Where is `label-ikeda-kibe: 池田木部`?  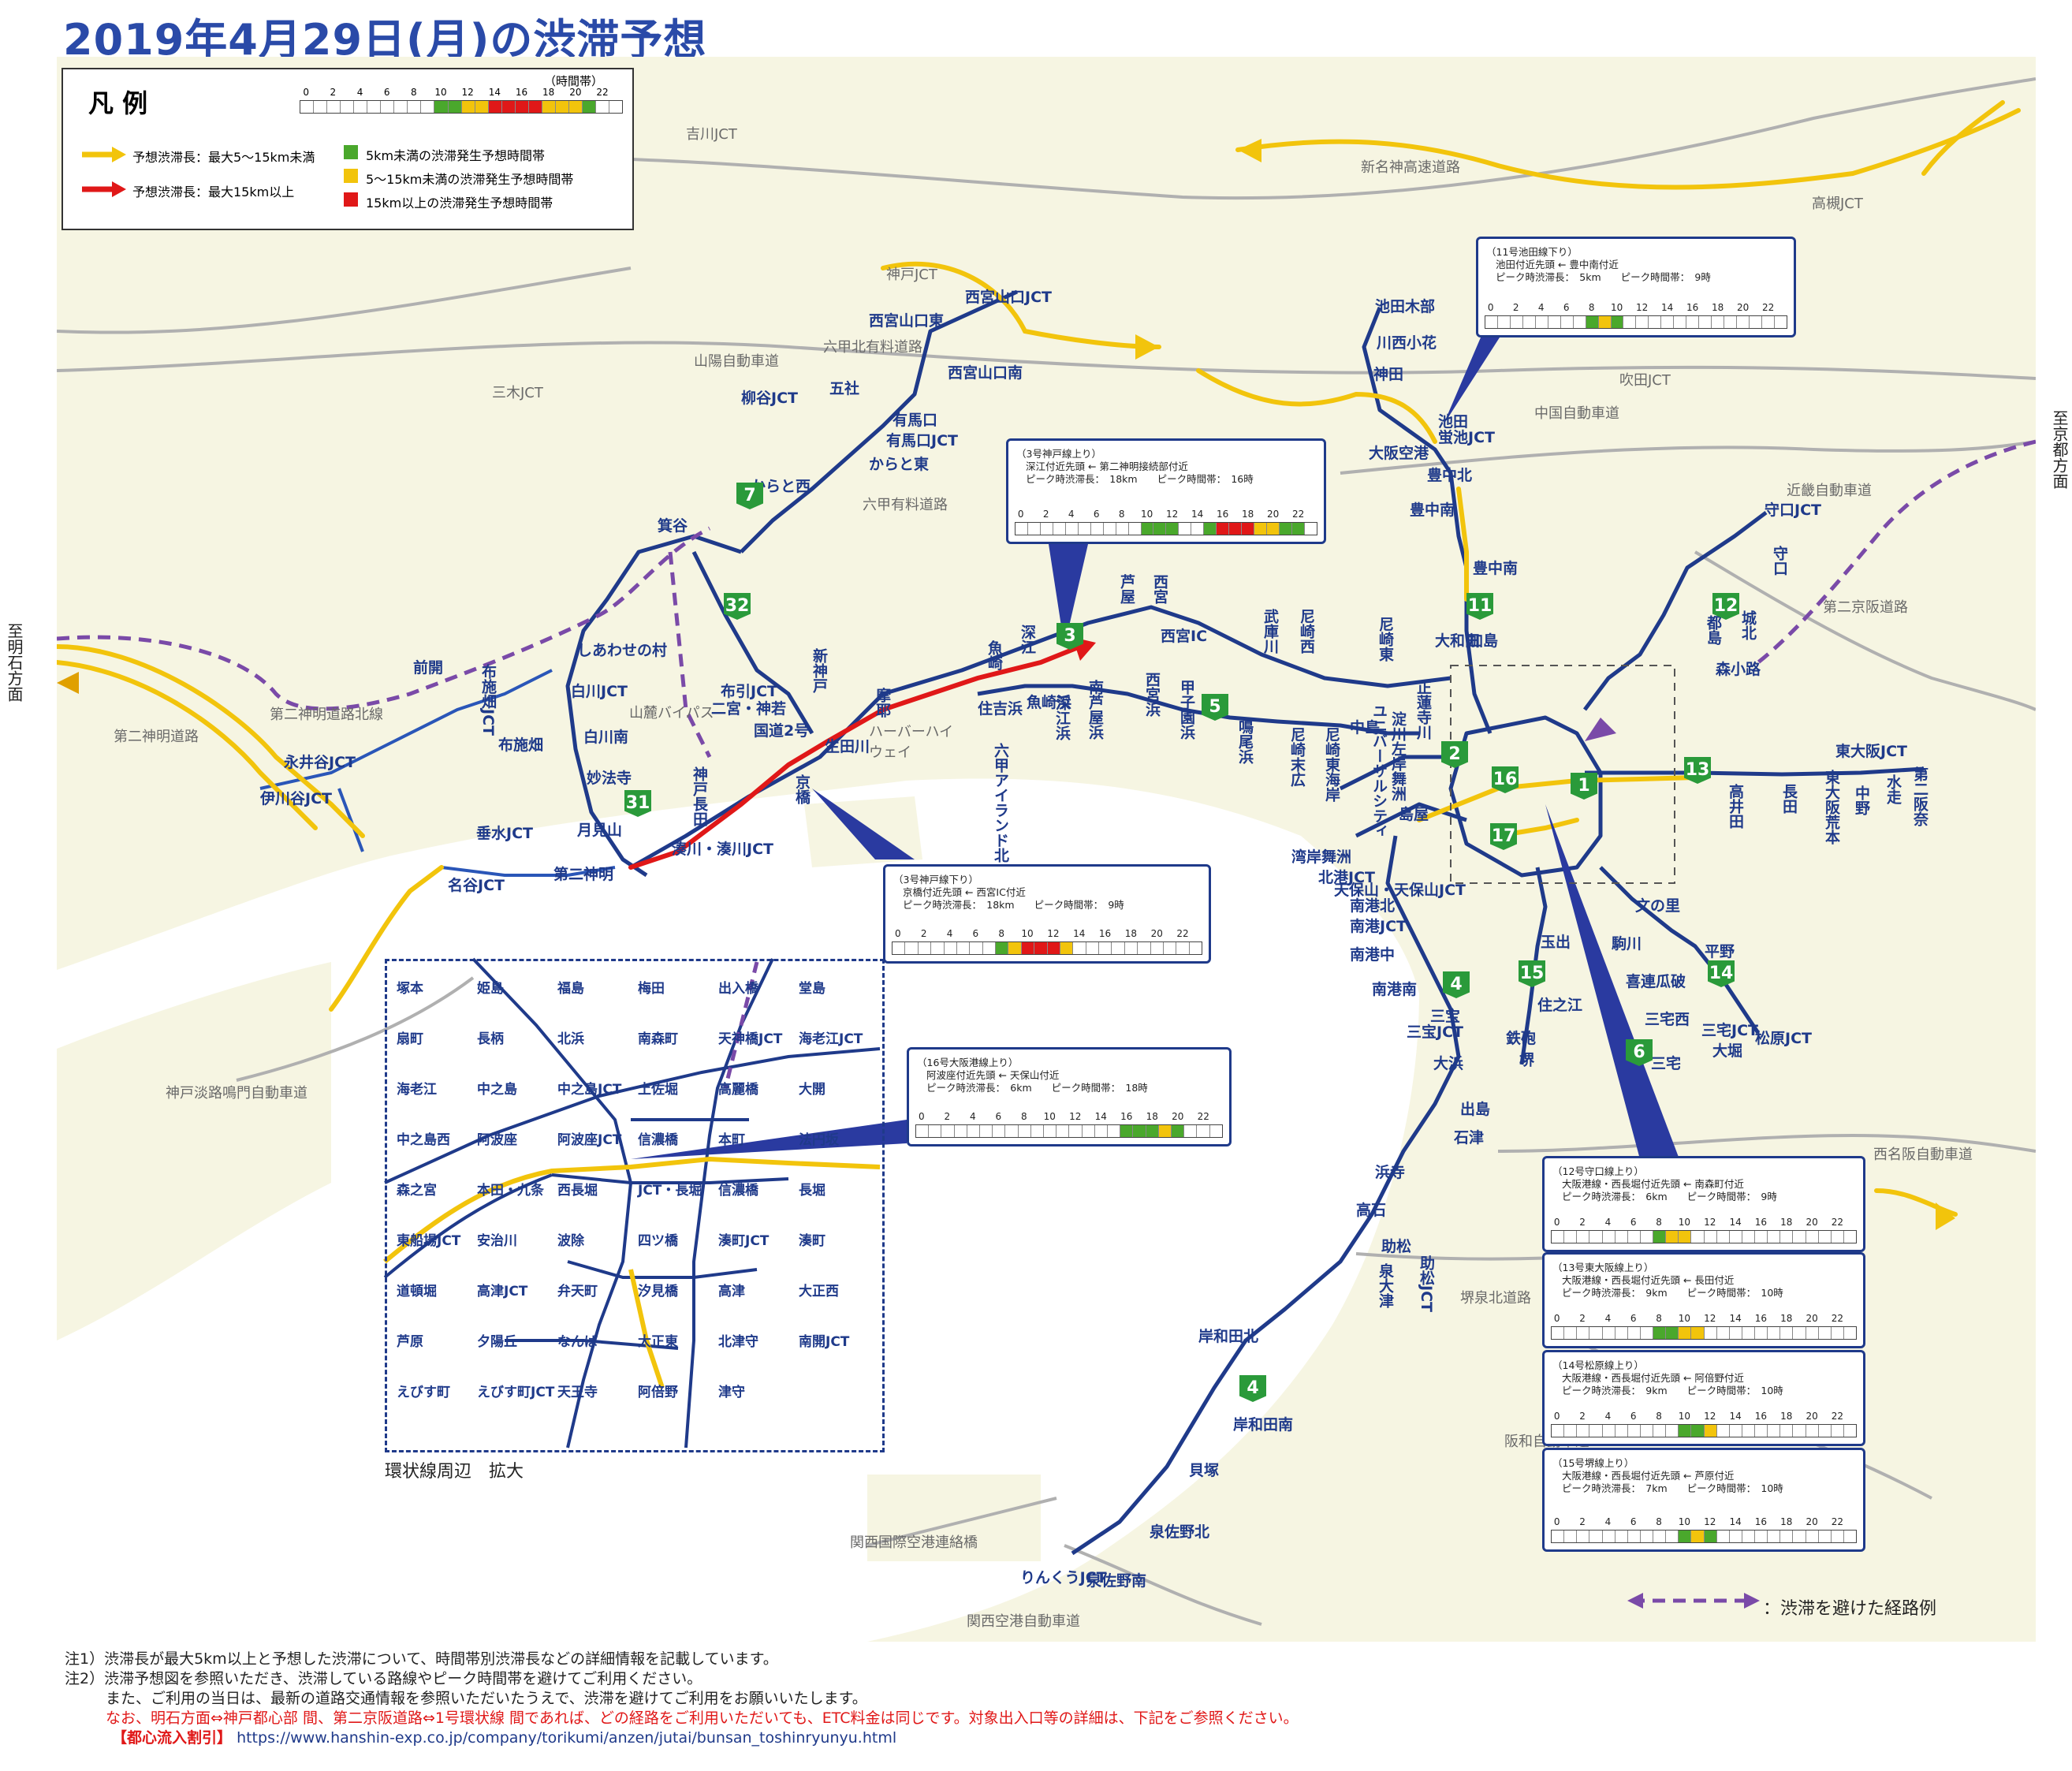
label-ikeda-kibe: 池田木部 is located at coordinates (1405, 306).